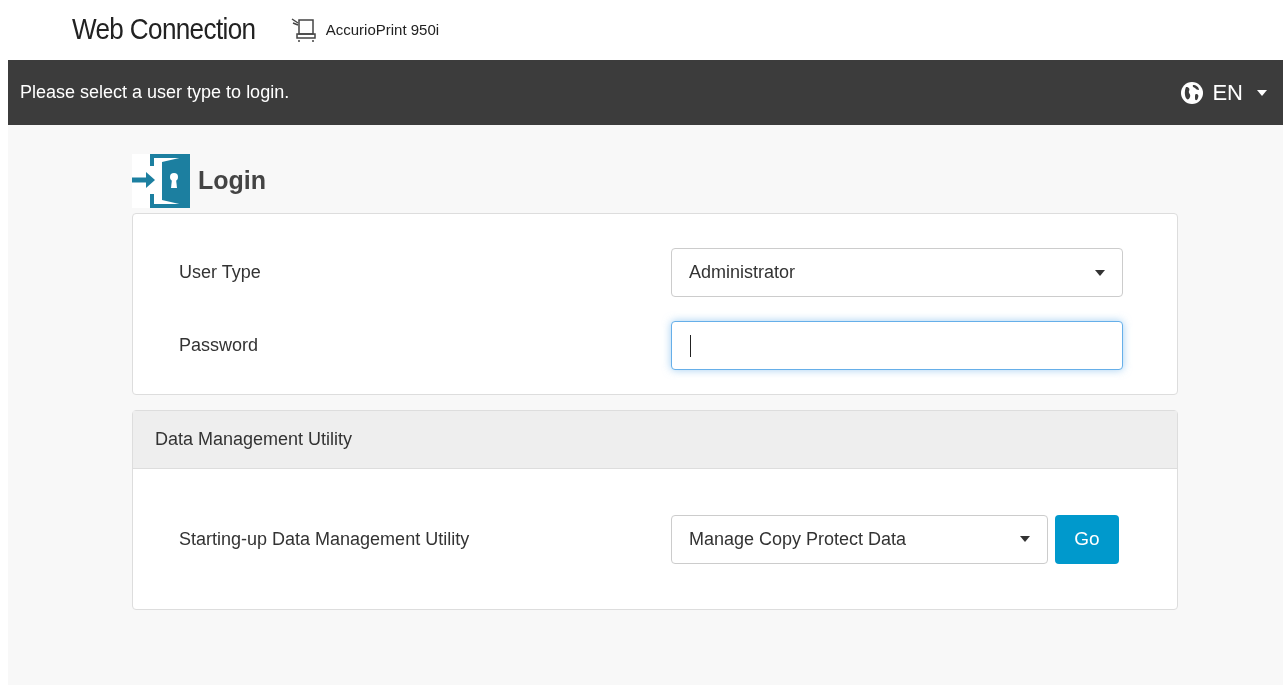 The width and height of the screenshot is (1283, 685). Describe the element at coordinates (897, 345) in the screenshot. I see `password-field` at that location.